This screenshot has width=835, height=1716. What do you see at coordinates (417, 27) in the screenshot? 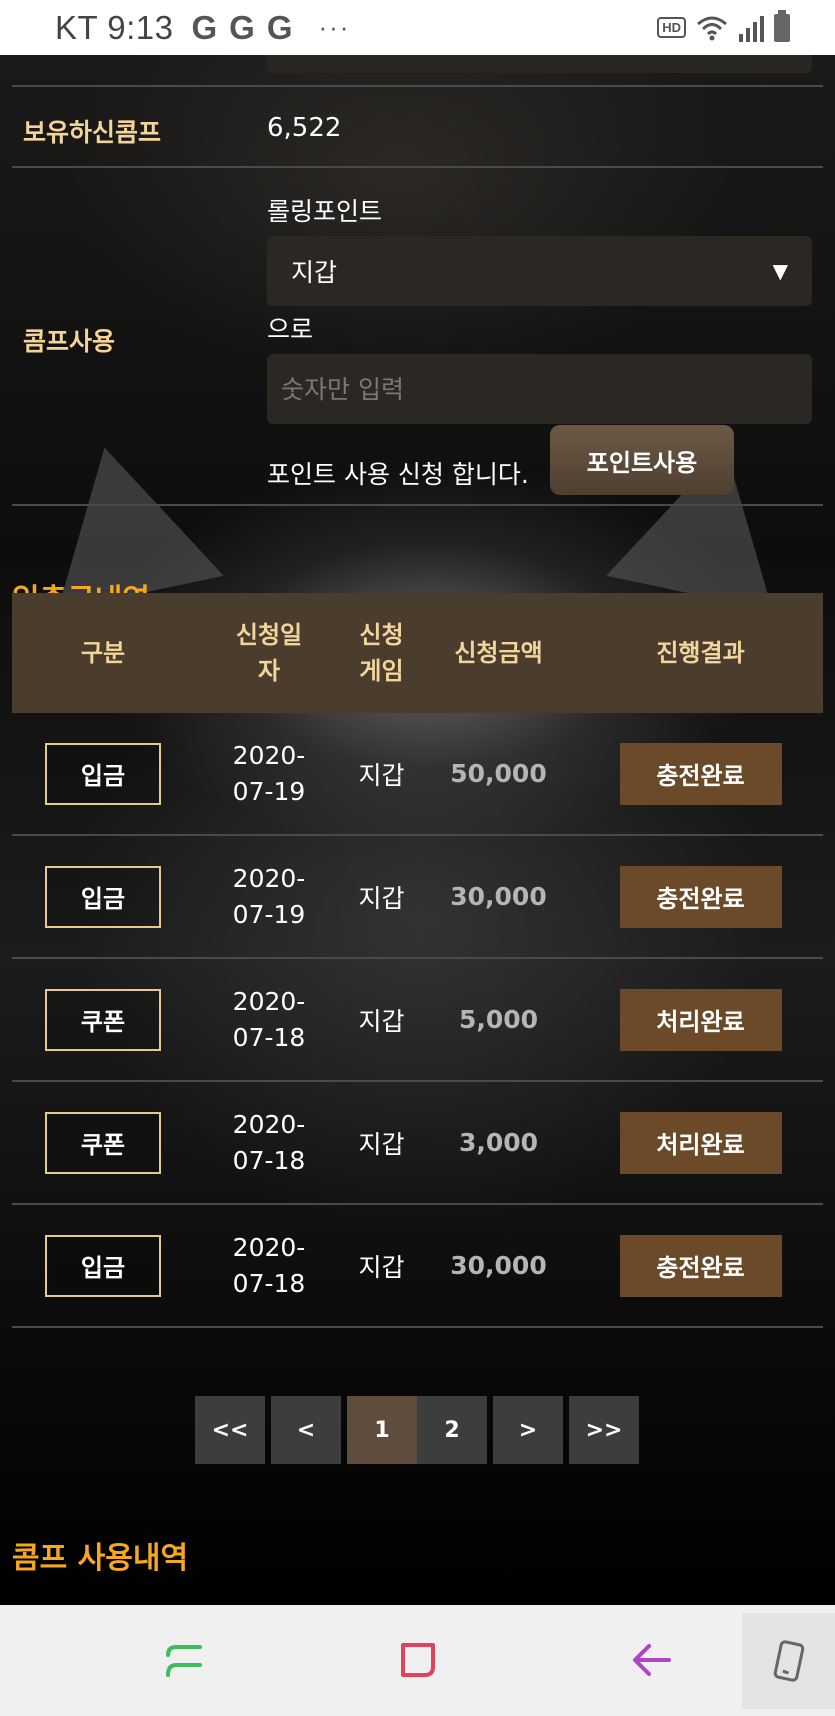
I see `status-bar: KT 9:13 G G G ··· HD` at bounding box center [417, 27].